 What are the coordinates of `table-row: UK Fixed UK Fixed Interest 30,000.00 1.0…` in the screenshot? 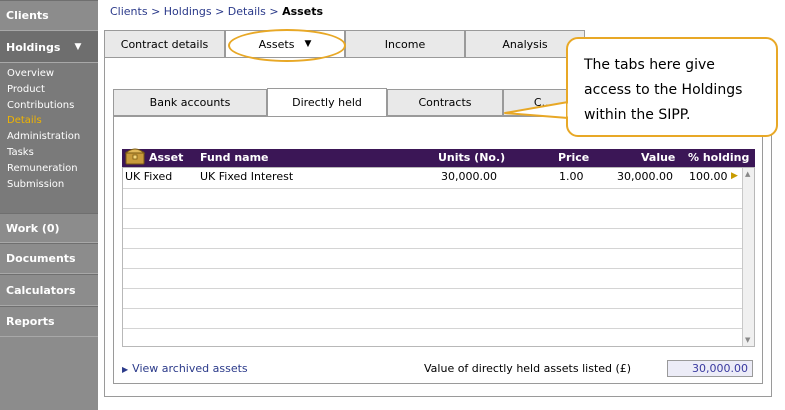 It's located at (433, 178).